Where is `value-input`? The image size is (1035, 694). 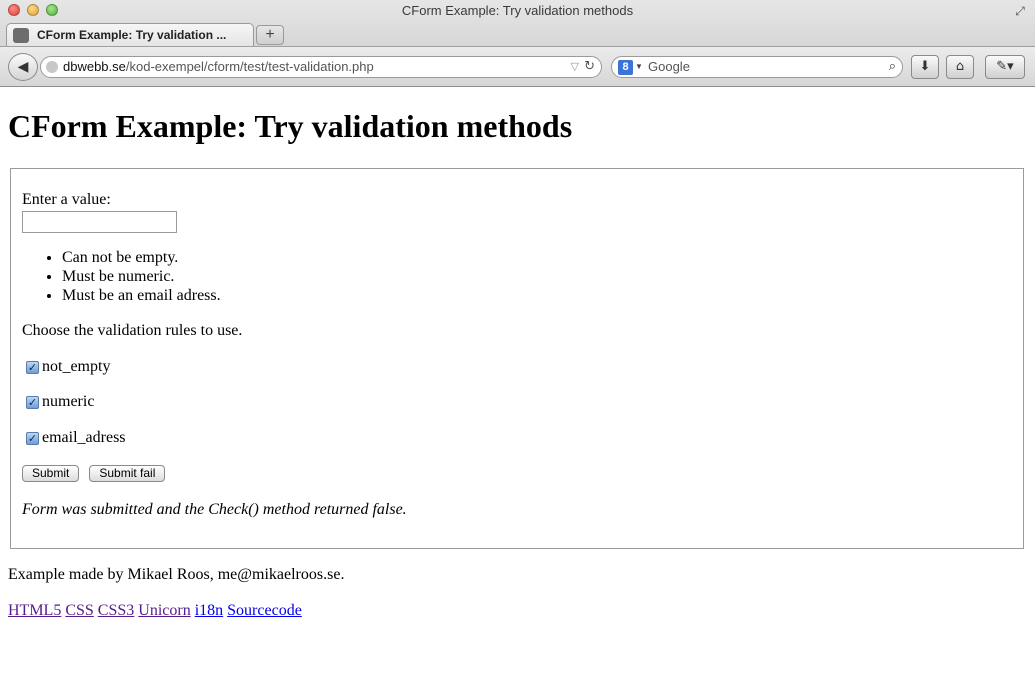
value-input is located at coordinates (99, 222).